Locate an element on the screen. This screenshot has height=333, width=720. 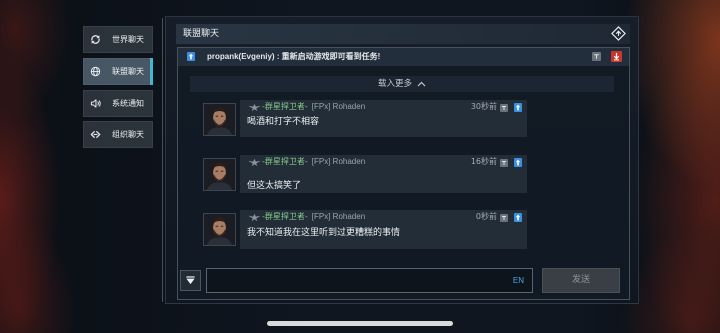
message-time: 30秒前 is located at coordinates (483, 106).